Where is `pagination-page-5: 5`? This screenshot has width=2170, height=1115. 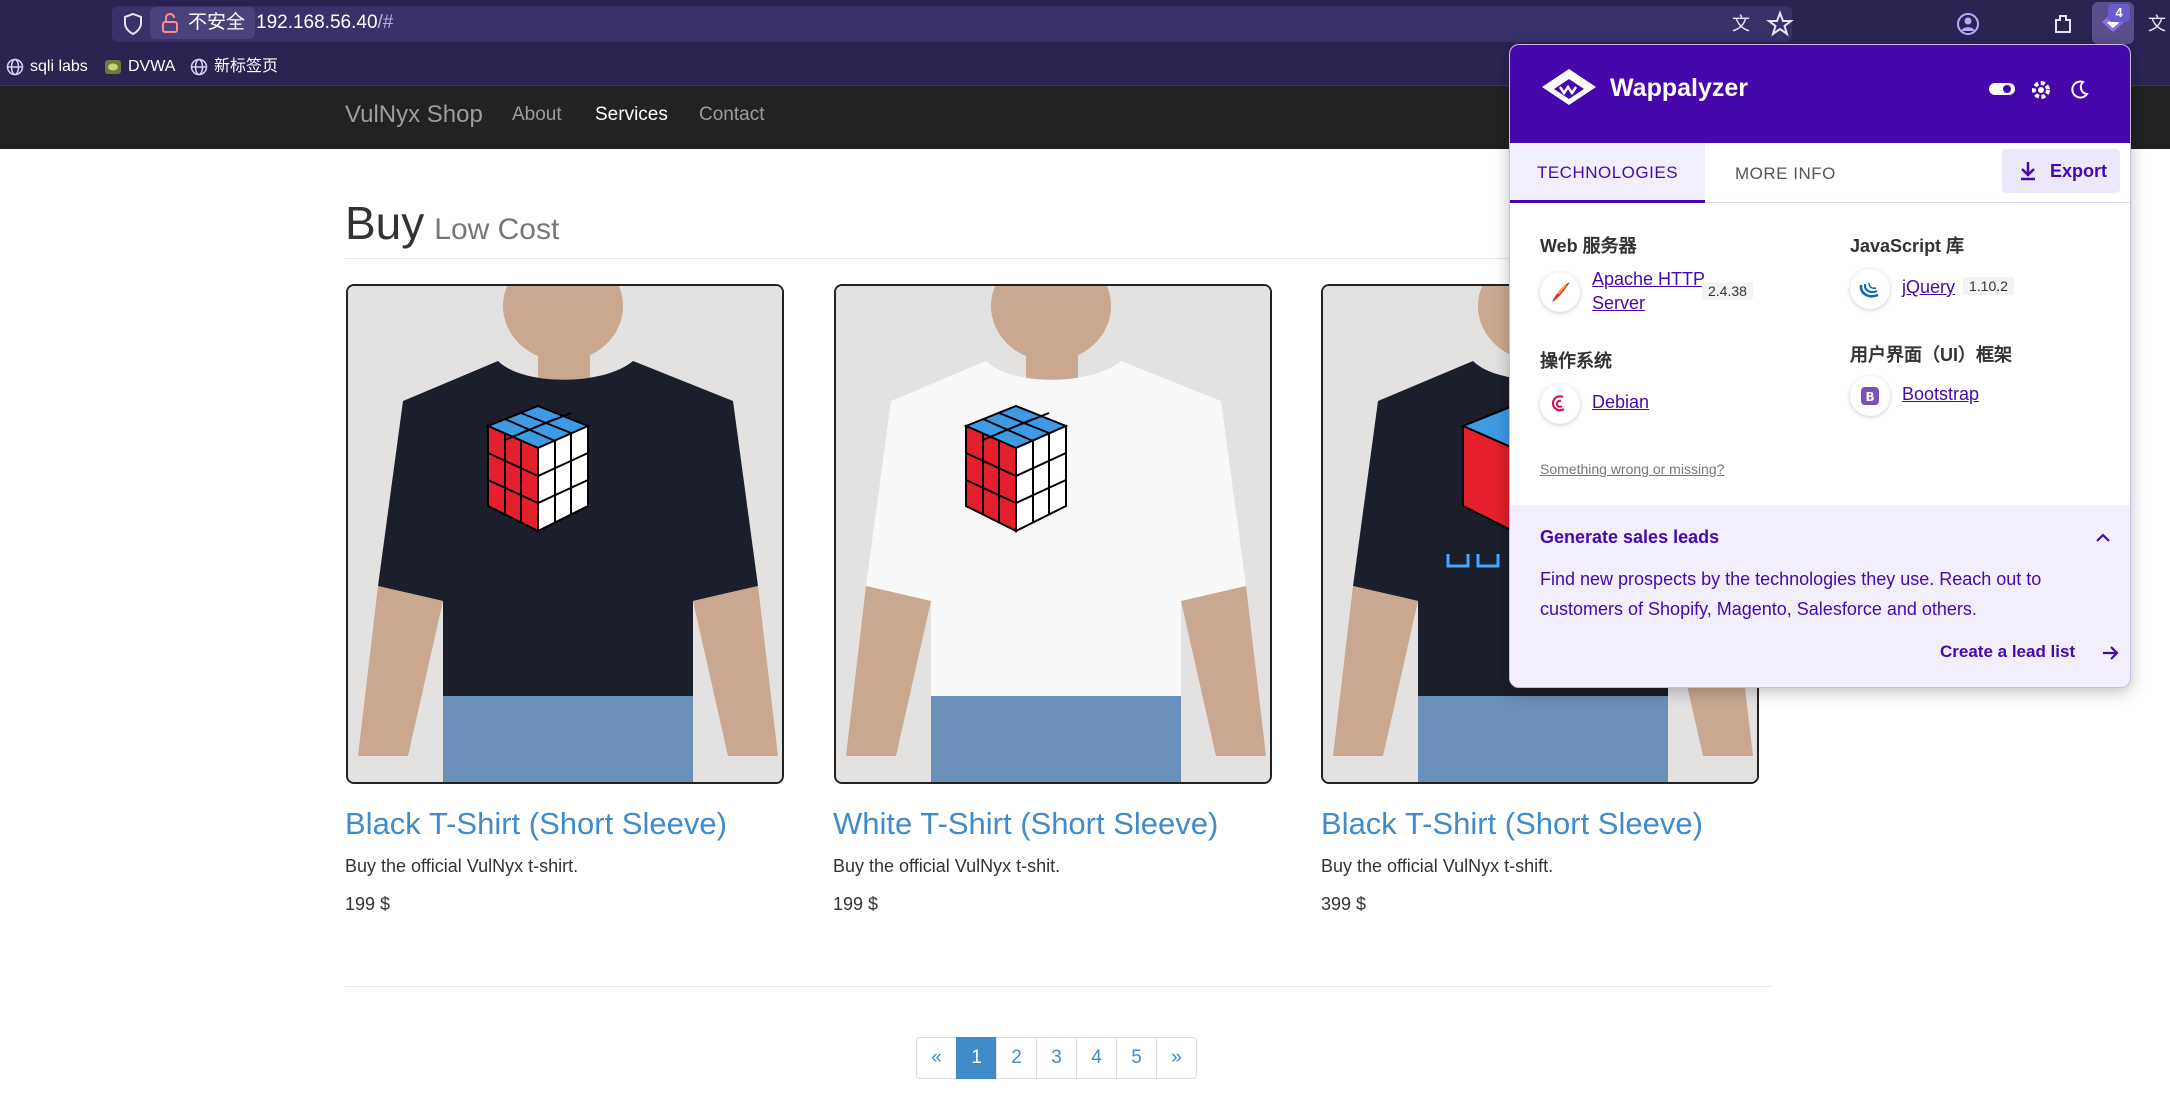
pagination-page-5: 5 is located at coordinates (1136, 1058).